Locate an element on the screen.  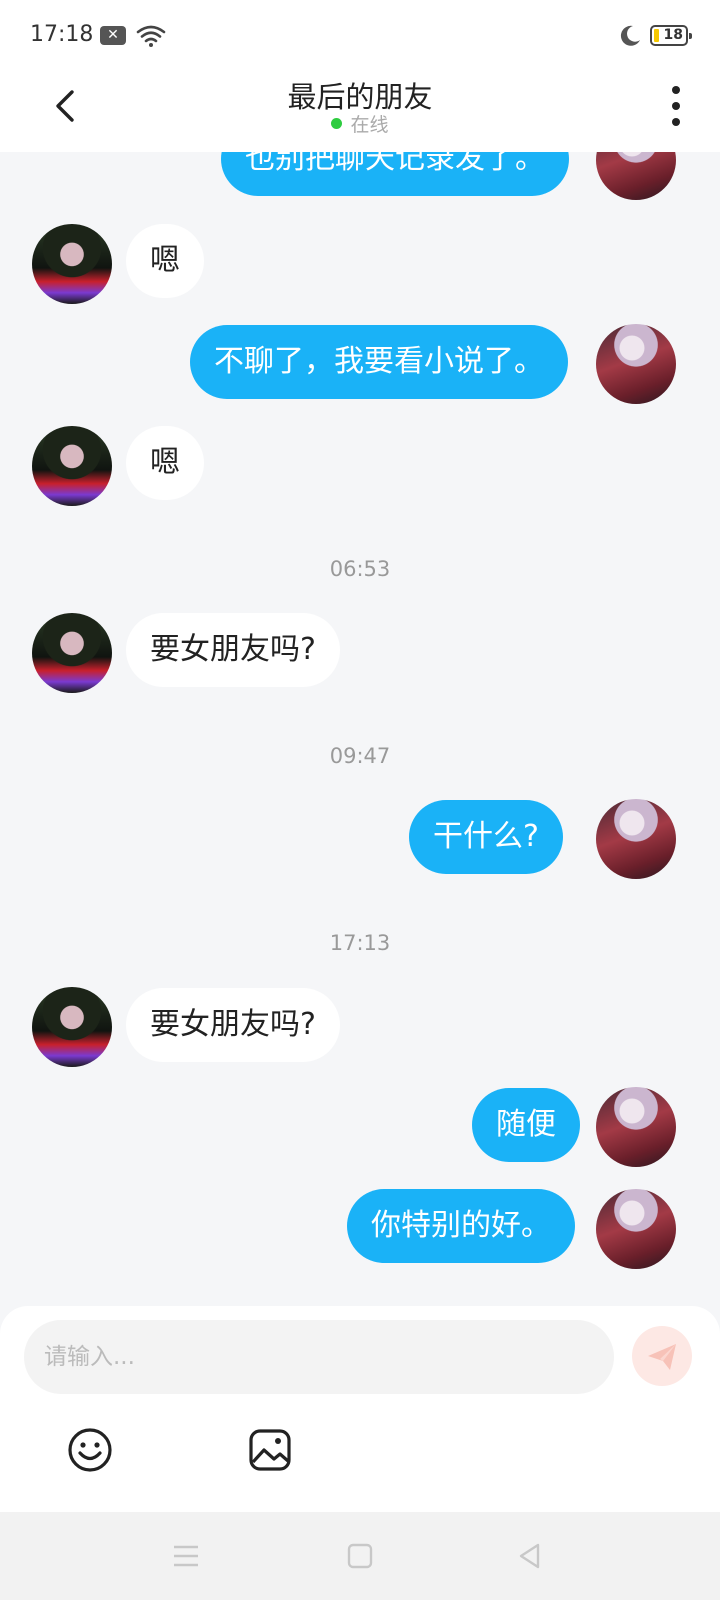
system-nav-bar is located at coordinates (360, 1556).